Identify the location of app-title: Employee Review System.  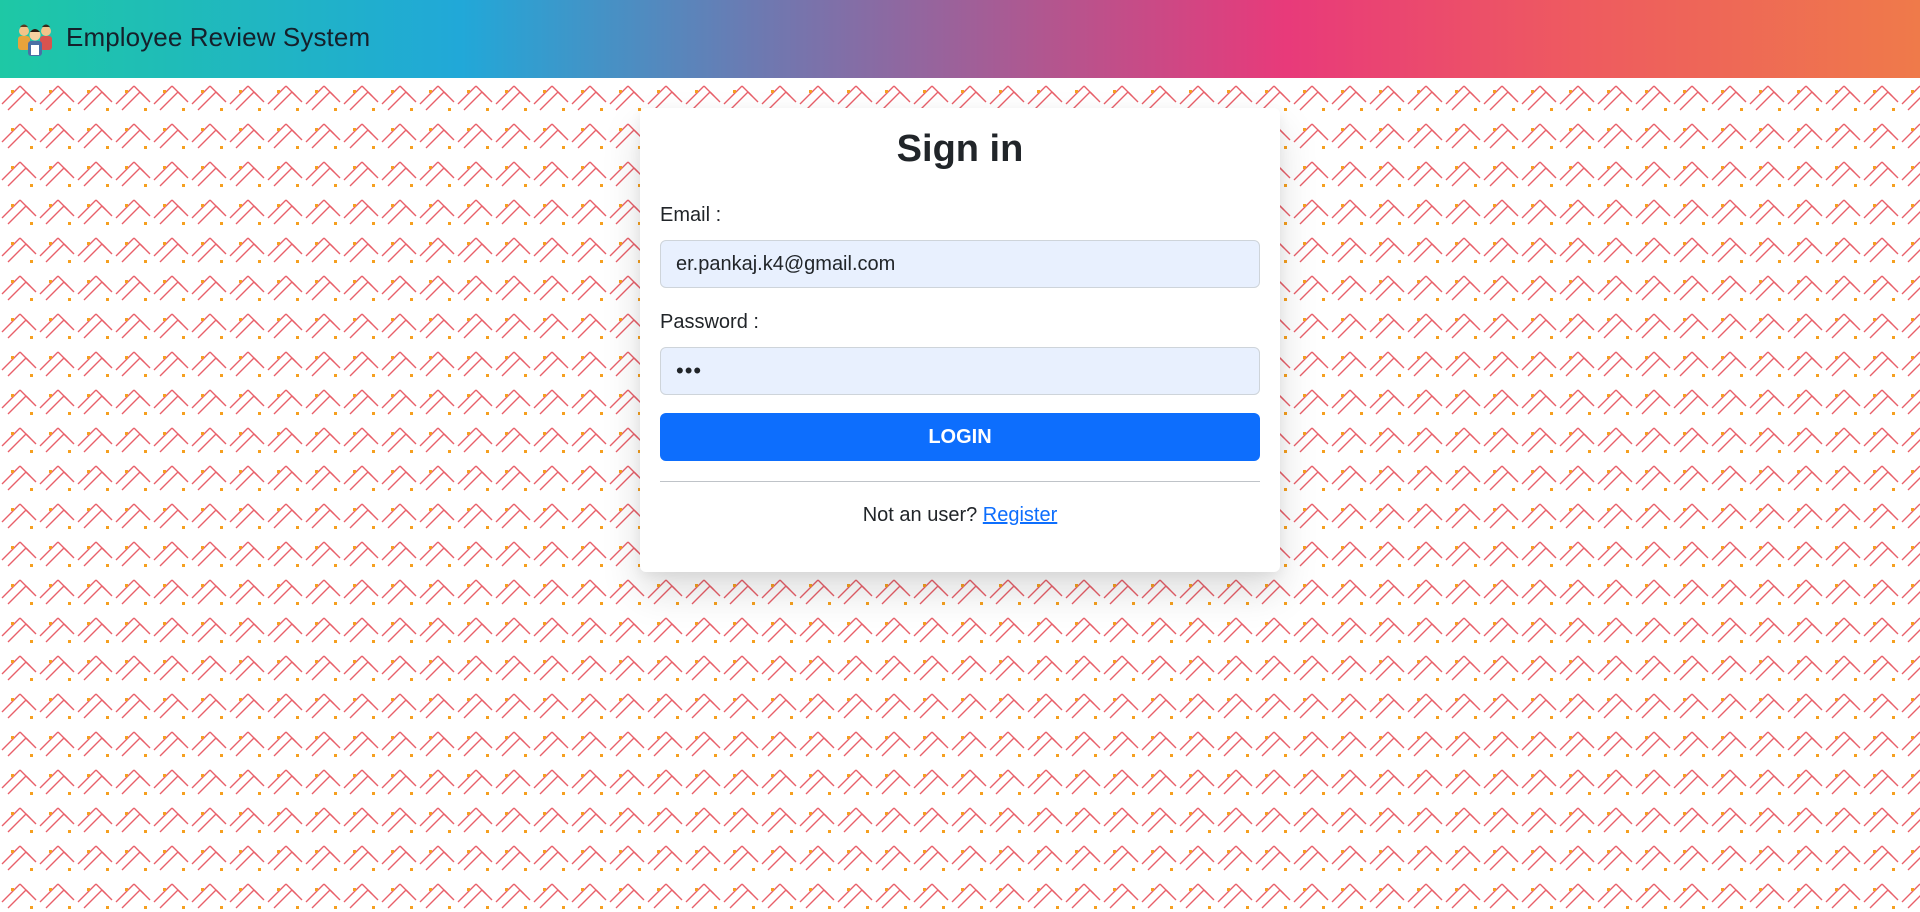
(218, 37).